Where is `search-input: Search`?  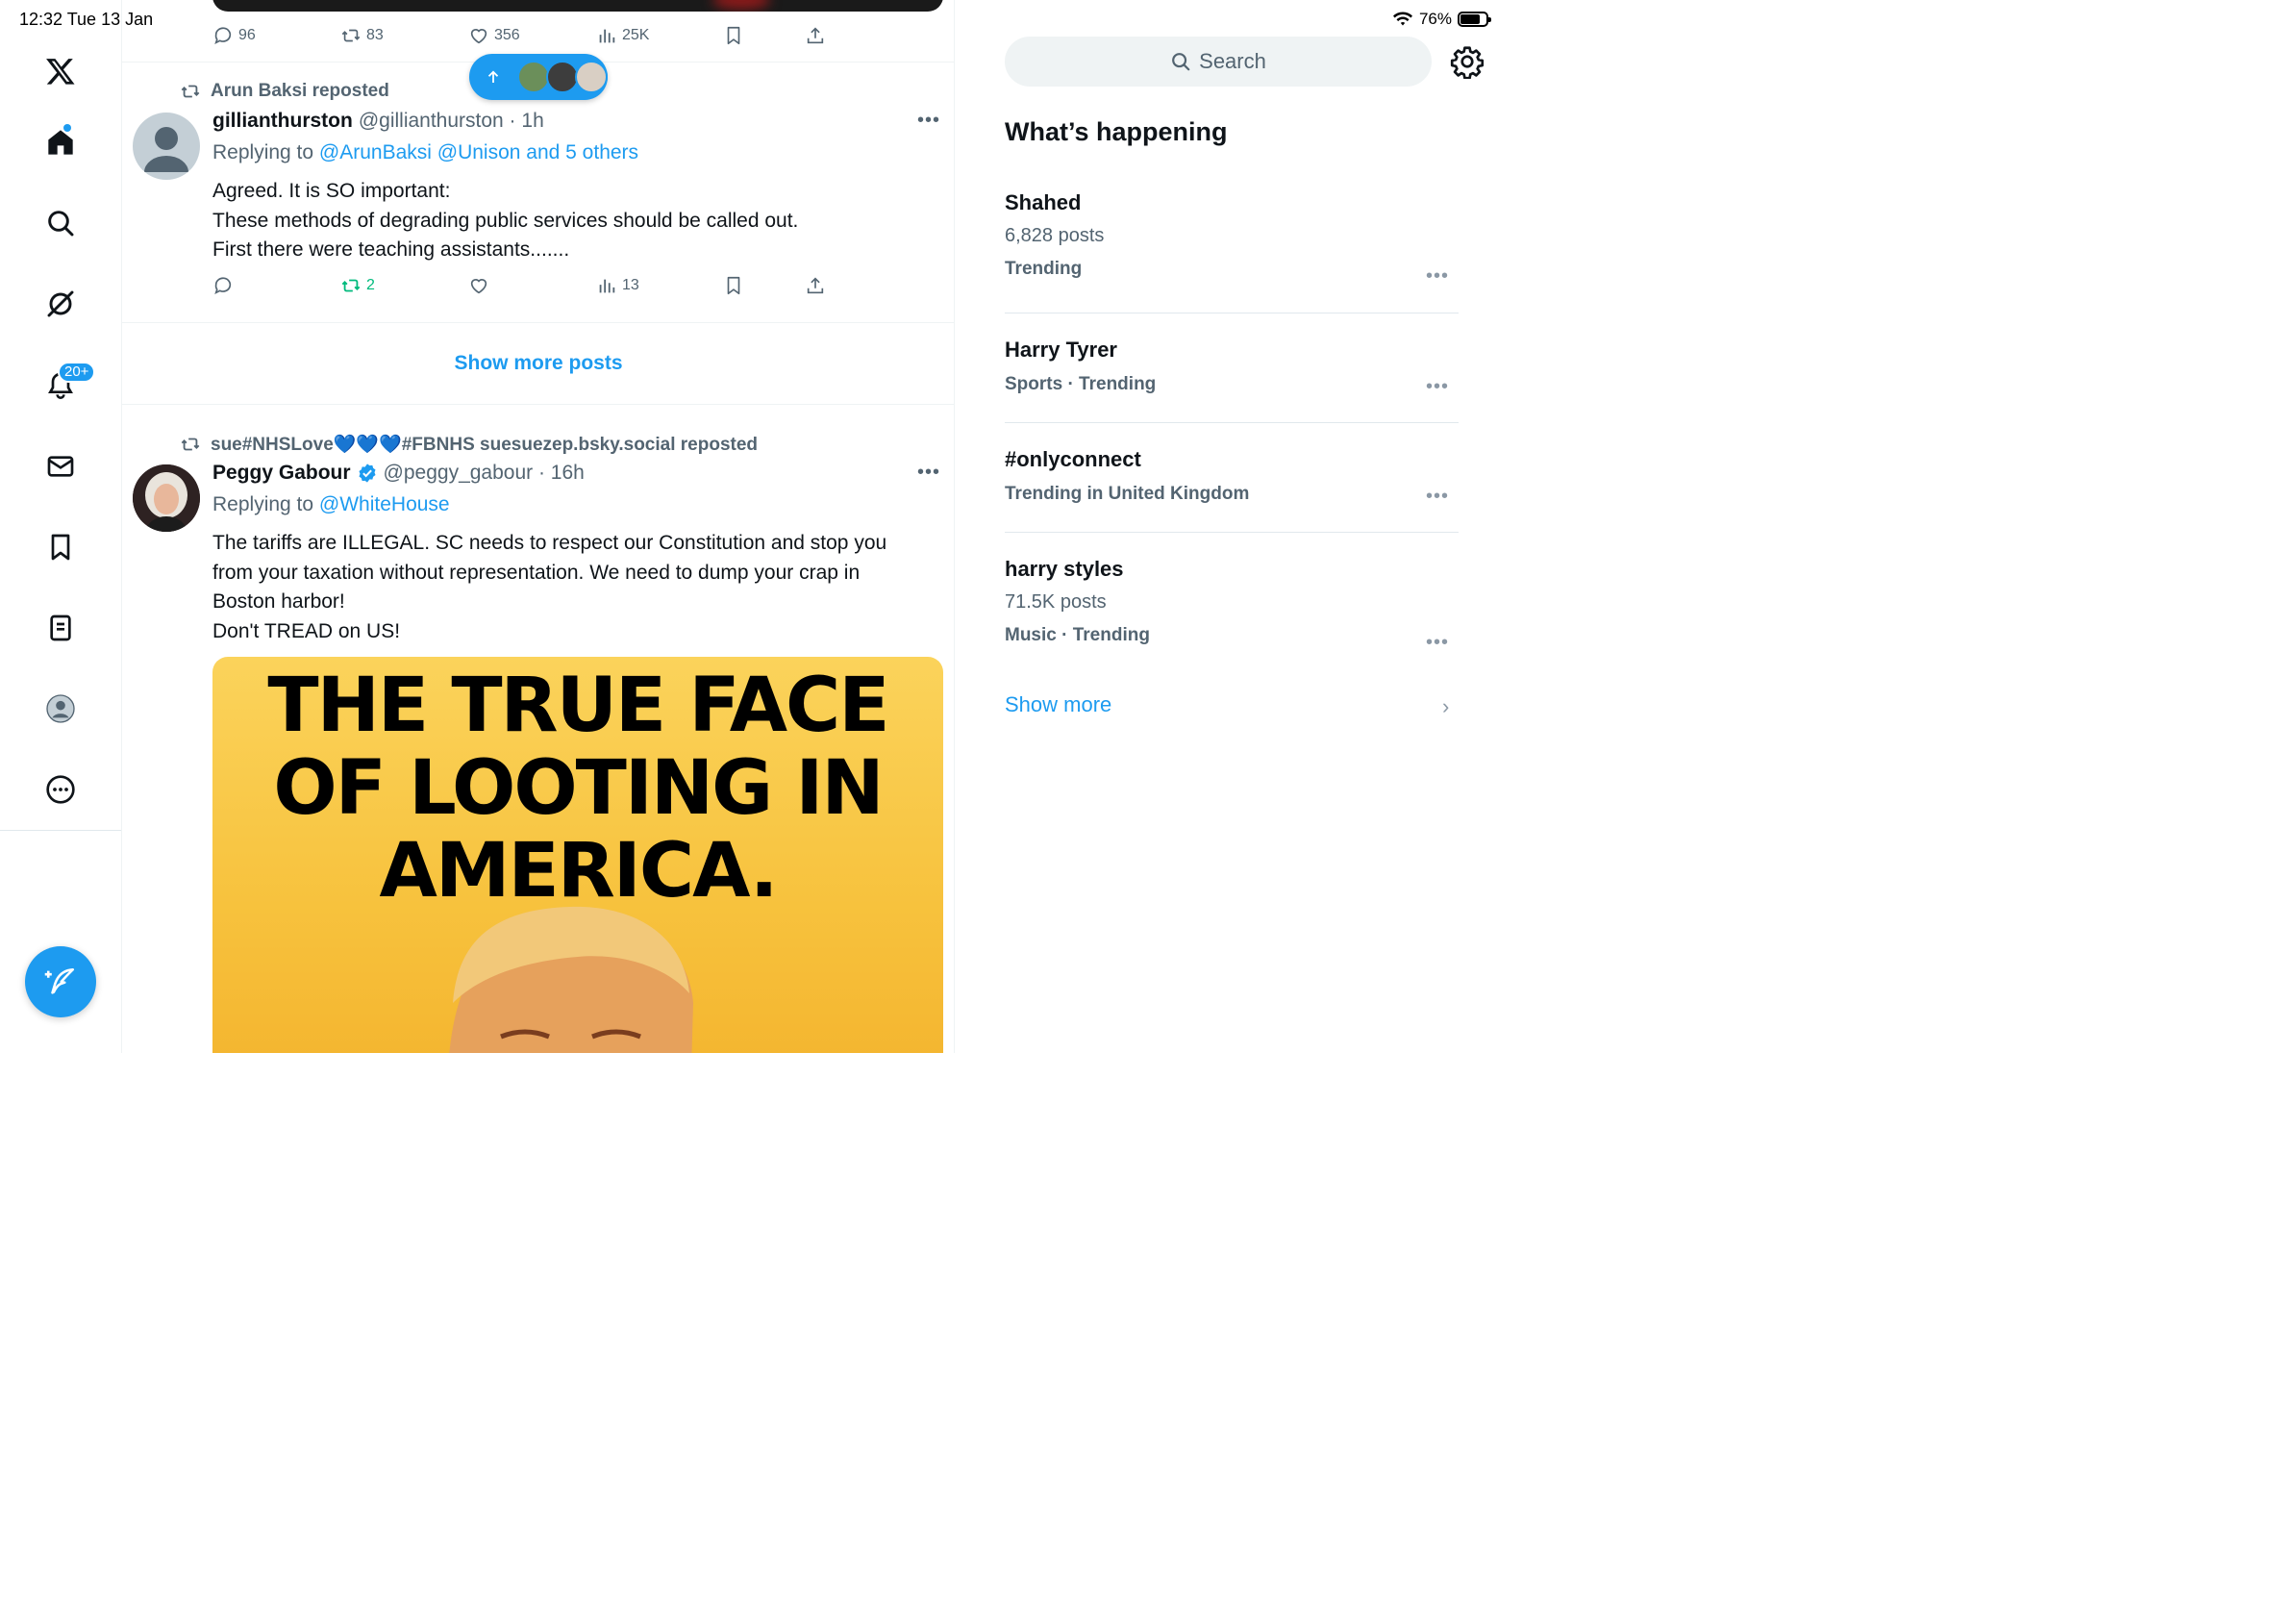
search-input: Search is located at coordinates (1218, 62).